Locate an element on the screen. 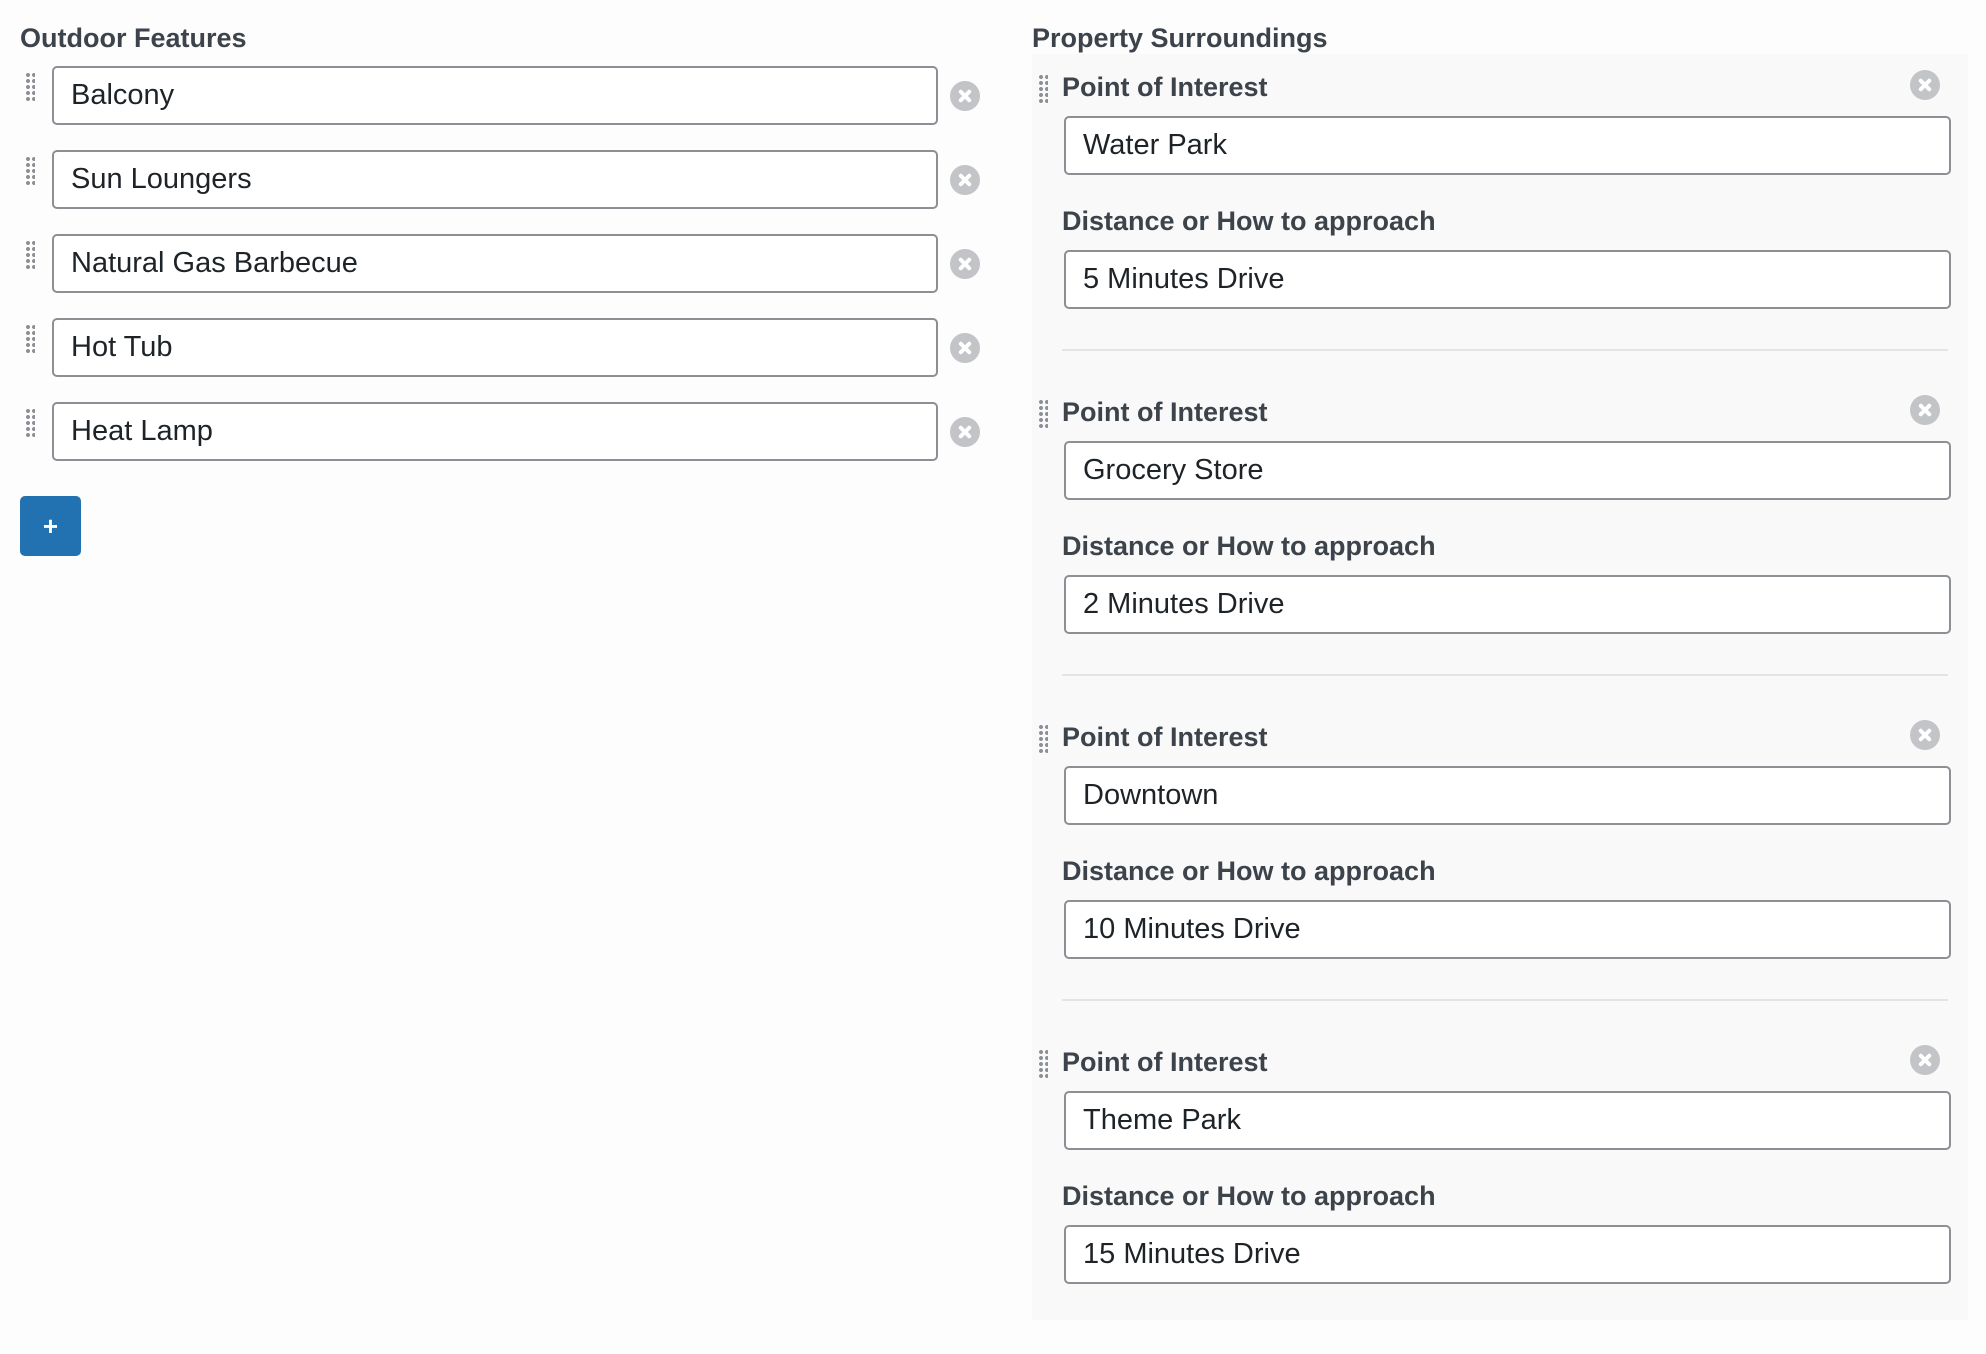 The height and width of the screenshot is (1354, 1986). add-outdoor-feature-button: + is located at coordinates (50, 526).